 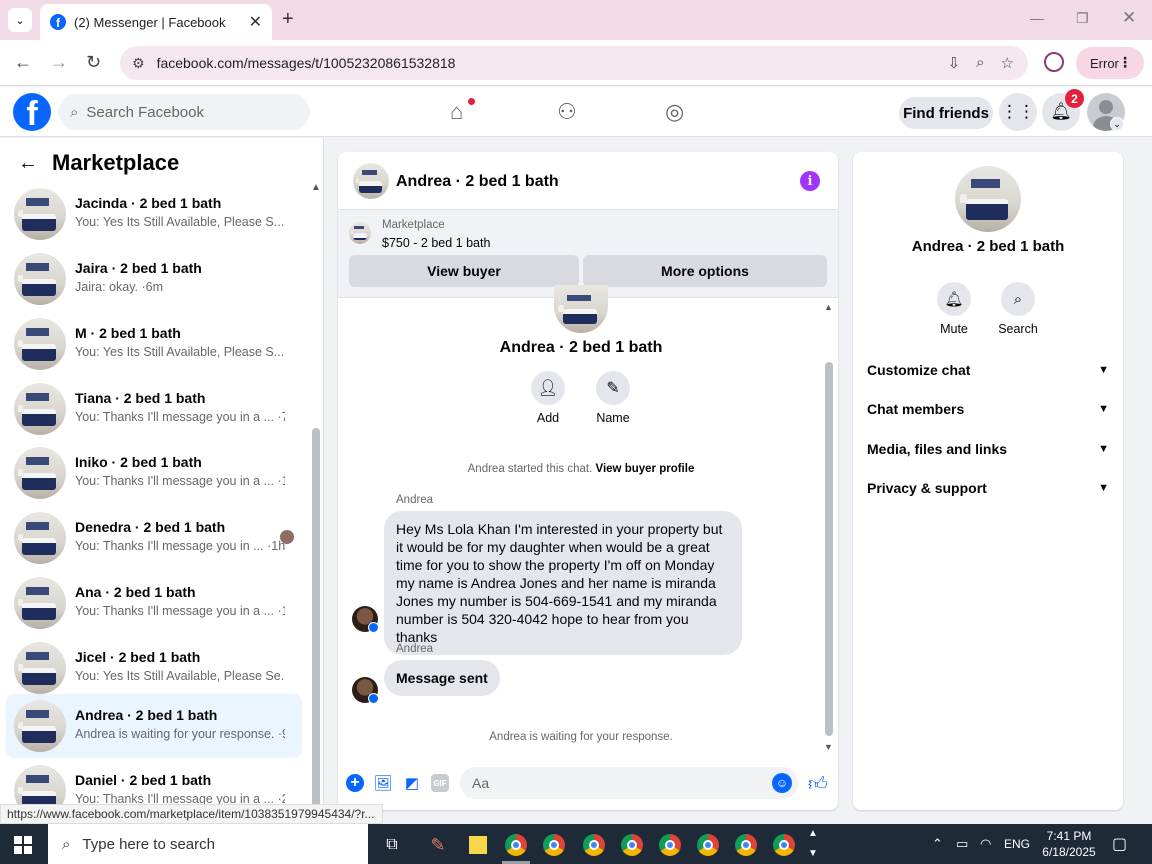 I want to click on forward-arrow-icon: →, so click(x=59, y=62).